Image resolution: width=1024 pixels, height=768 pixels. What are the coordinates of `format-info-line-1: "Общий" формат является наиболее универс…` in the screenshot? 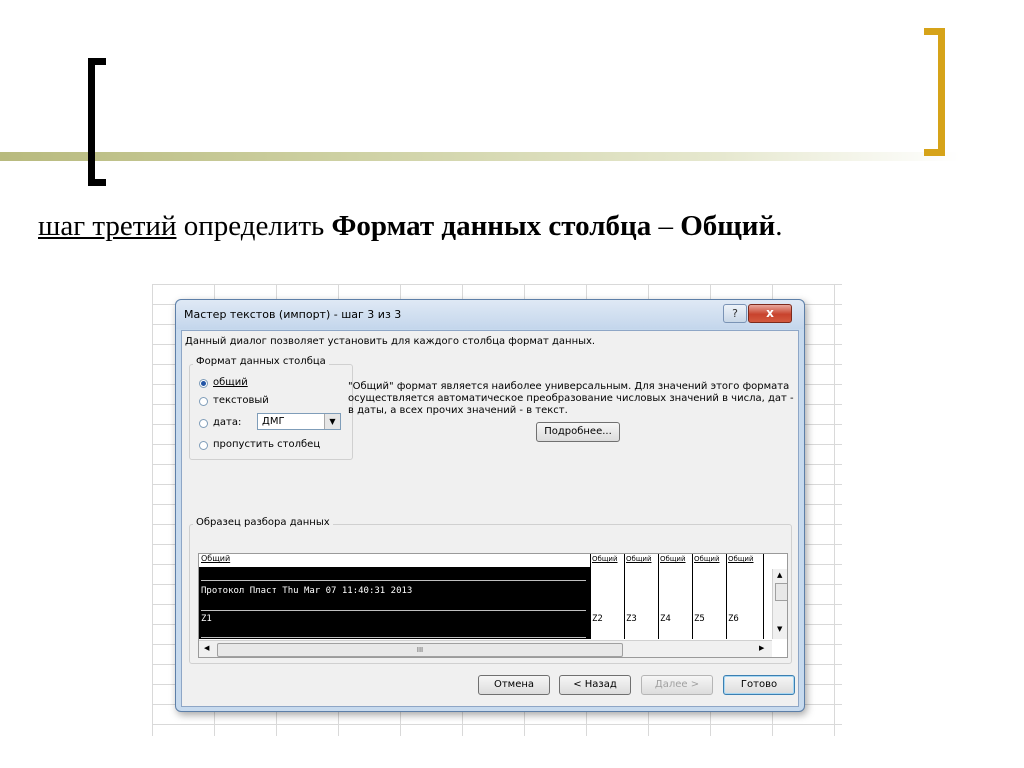 It's located at (569, 386).